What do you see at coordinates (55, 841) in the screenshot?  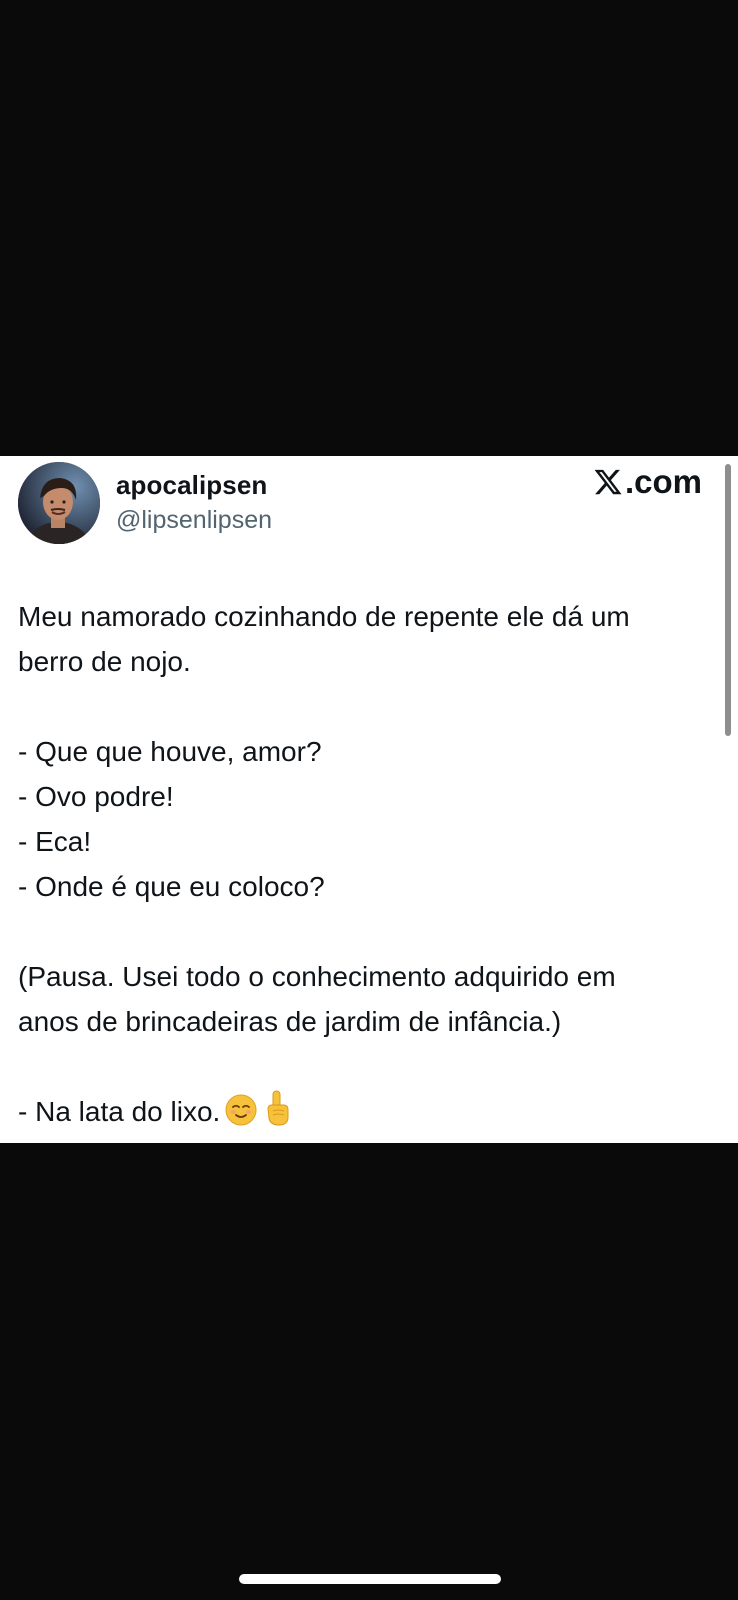 I see `dialogue-line: - Eca!` at bounding box center [55, 841].